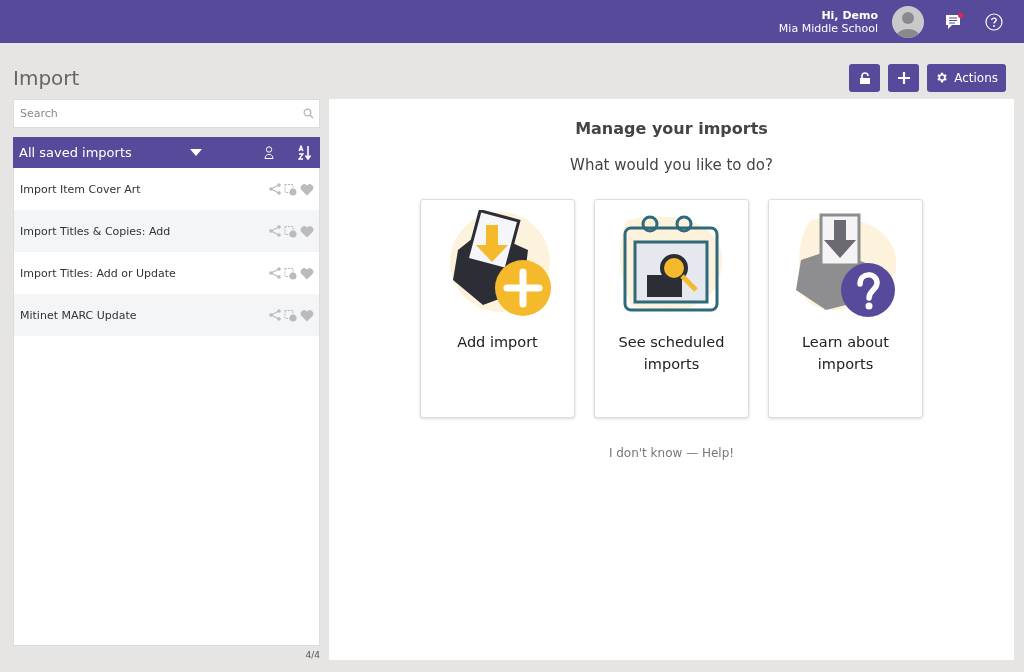 The image size is (1024, 672). I want to click on import-item: Import Titles & Copies: Add, so click(166, 231).